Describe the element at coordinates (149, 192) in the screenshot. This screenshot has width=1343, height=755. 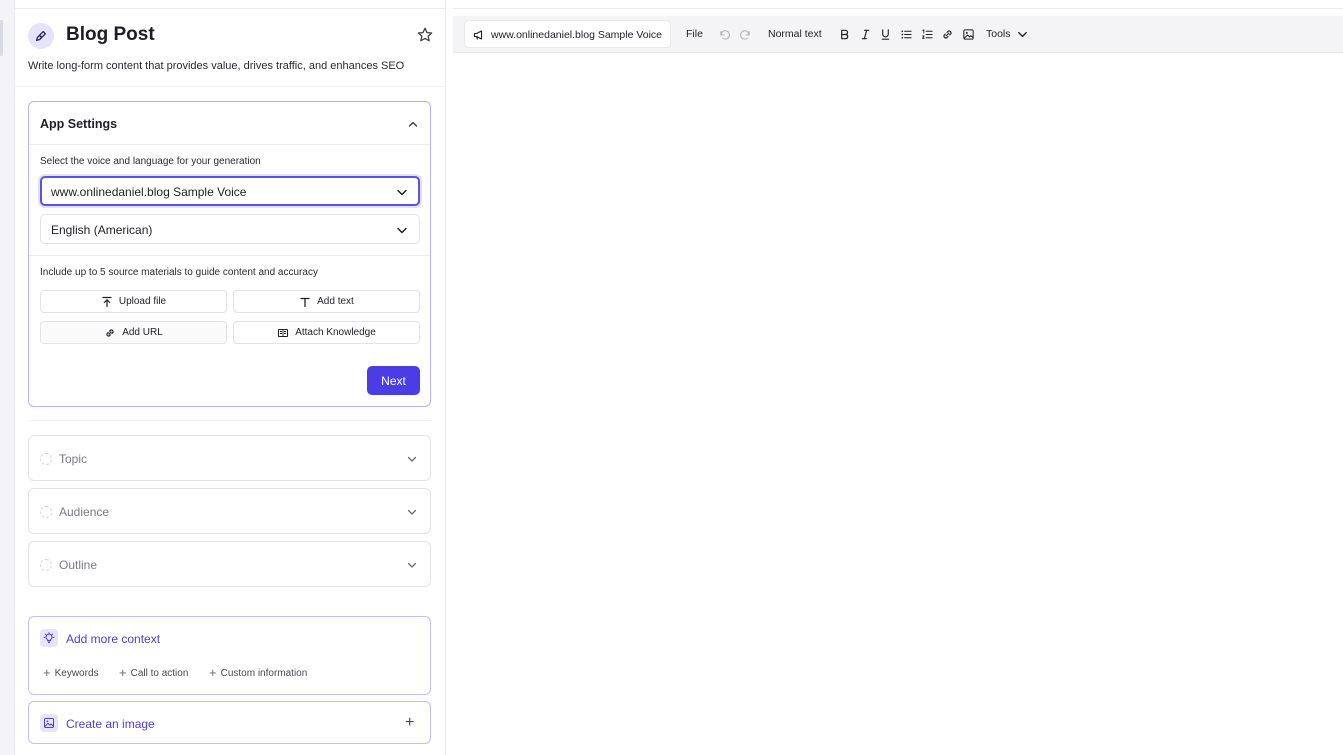
I see `voice-select-value: www.onlinedaniel.blog Sample Voice` at that location.